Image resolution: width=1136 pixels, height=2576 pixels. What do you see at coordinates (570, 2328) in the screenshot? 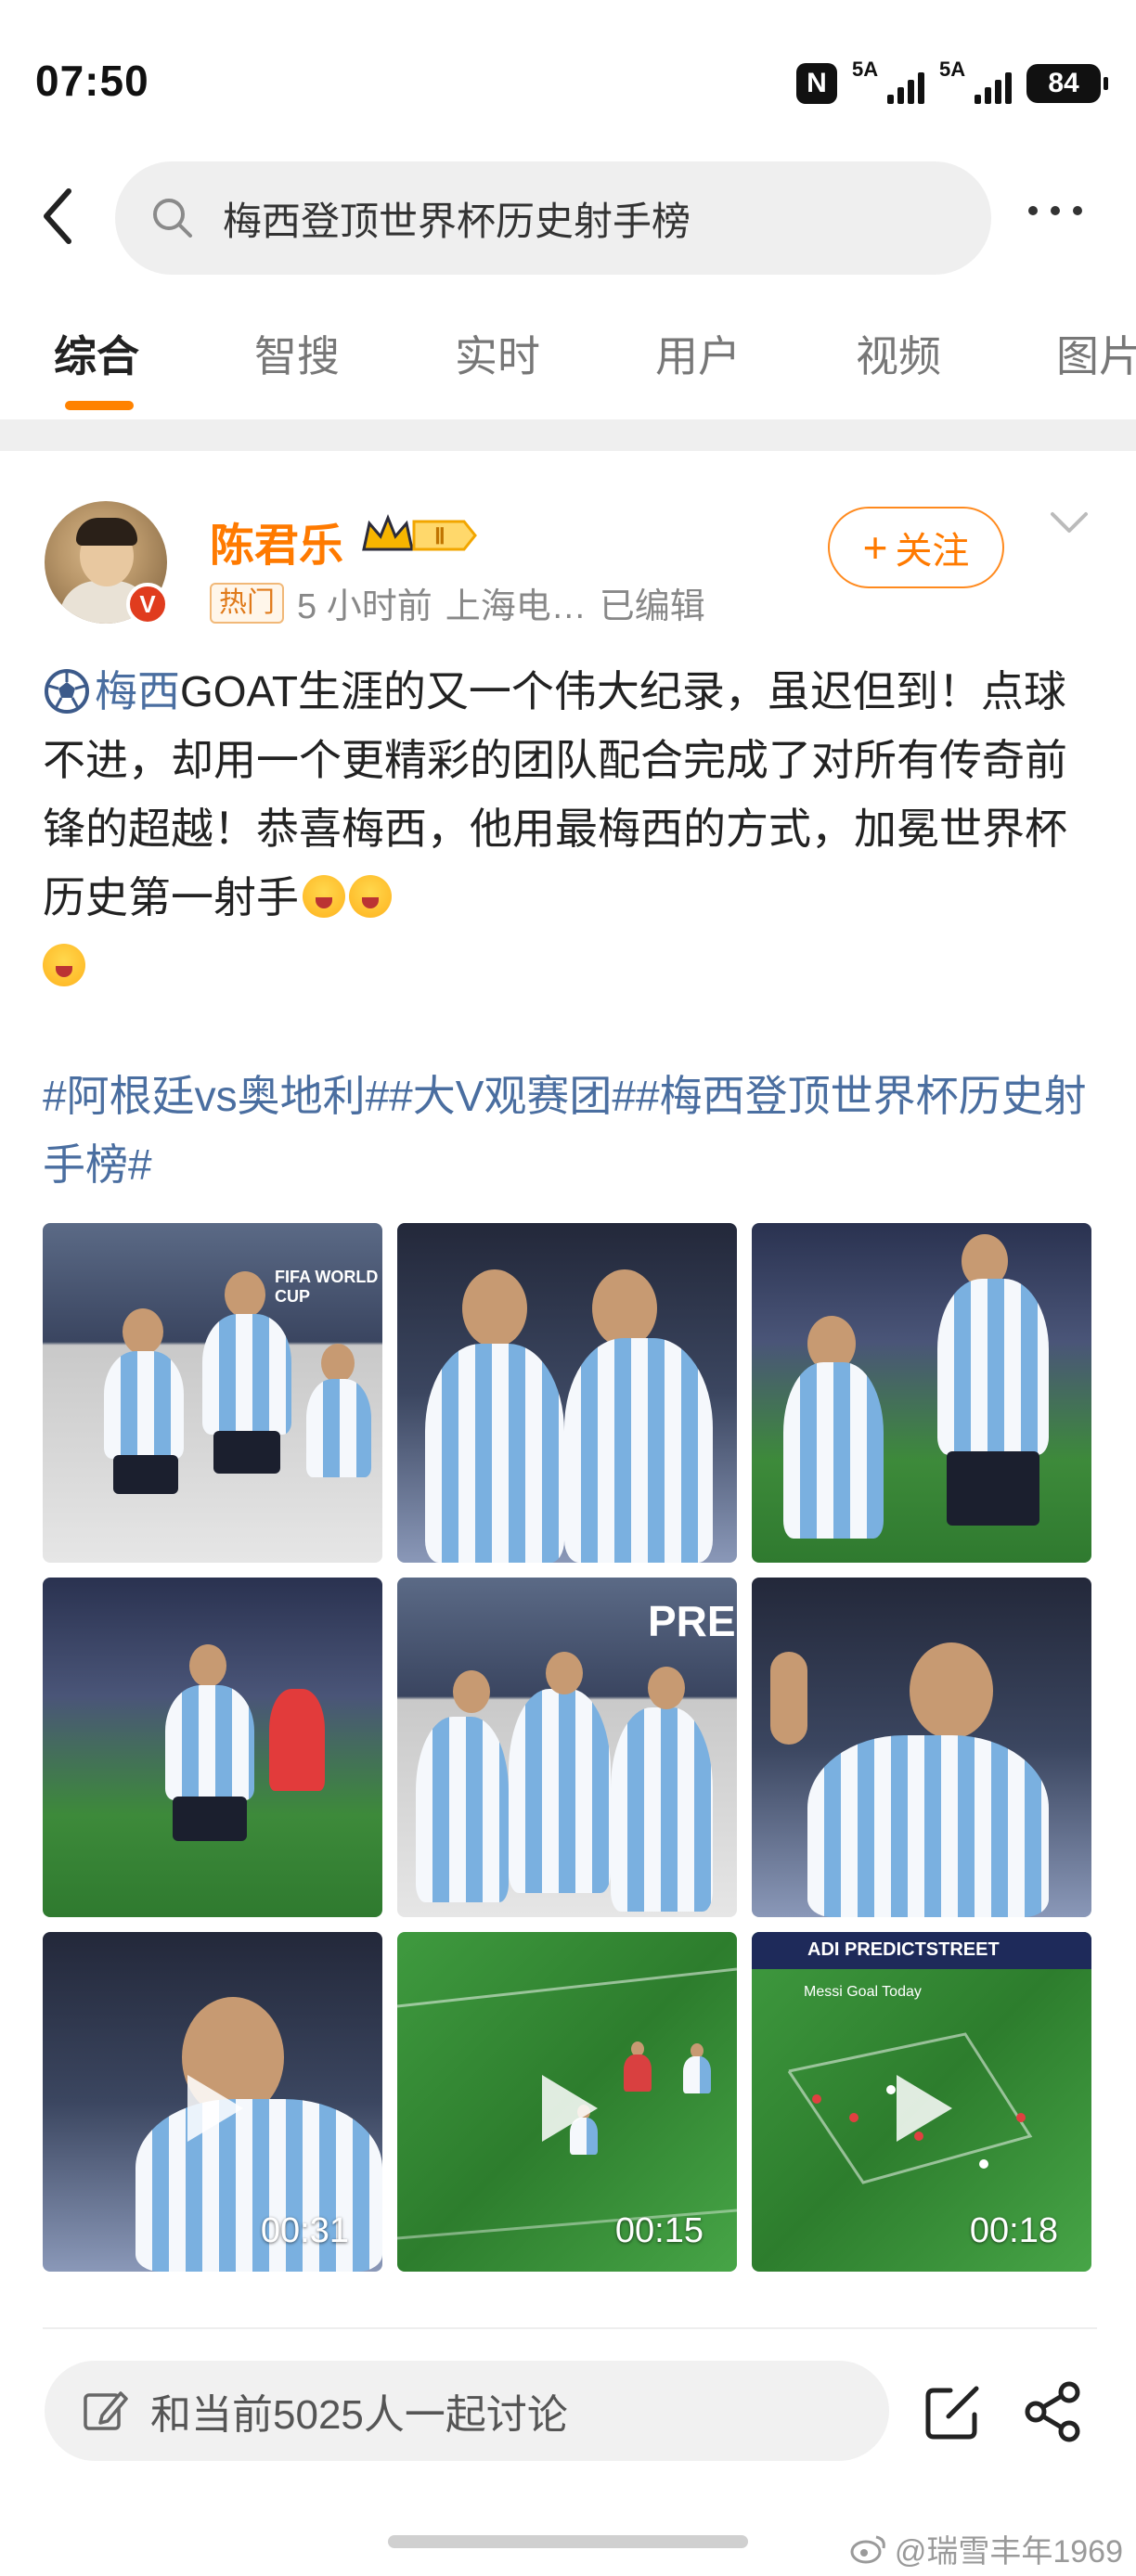
I see `separator` at bounding box center [570, 2328].